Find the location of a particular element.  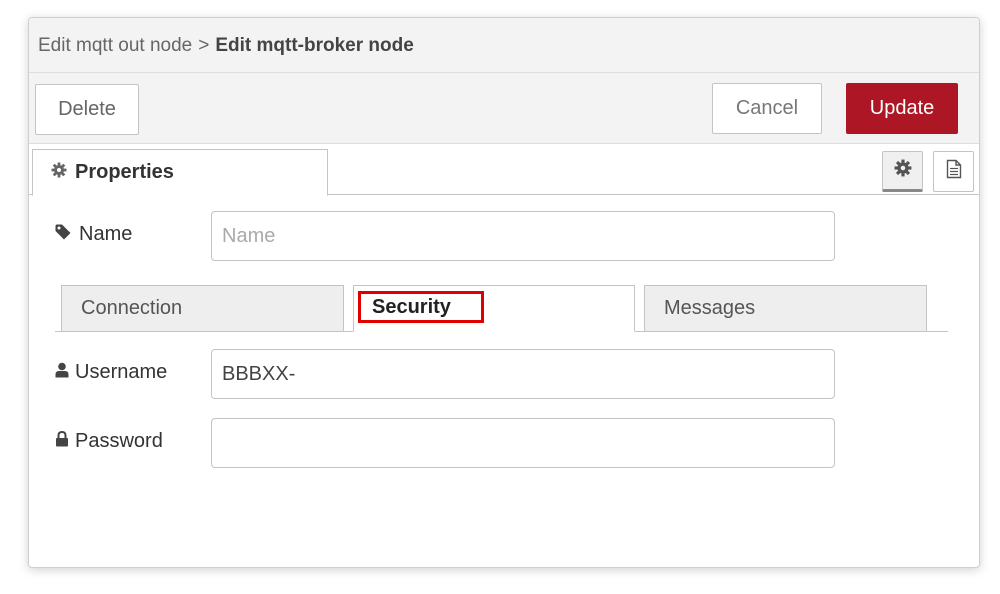

breadcrumb: Edit mqtt out node > Edit mqtt-broker node is located at coordinates (226, 46).